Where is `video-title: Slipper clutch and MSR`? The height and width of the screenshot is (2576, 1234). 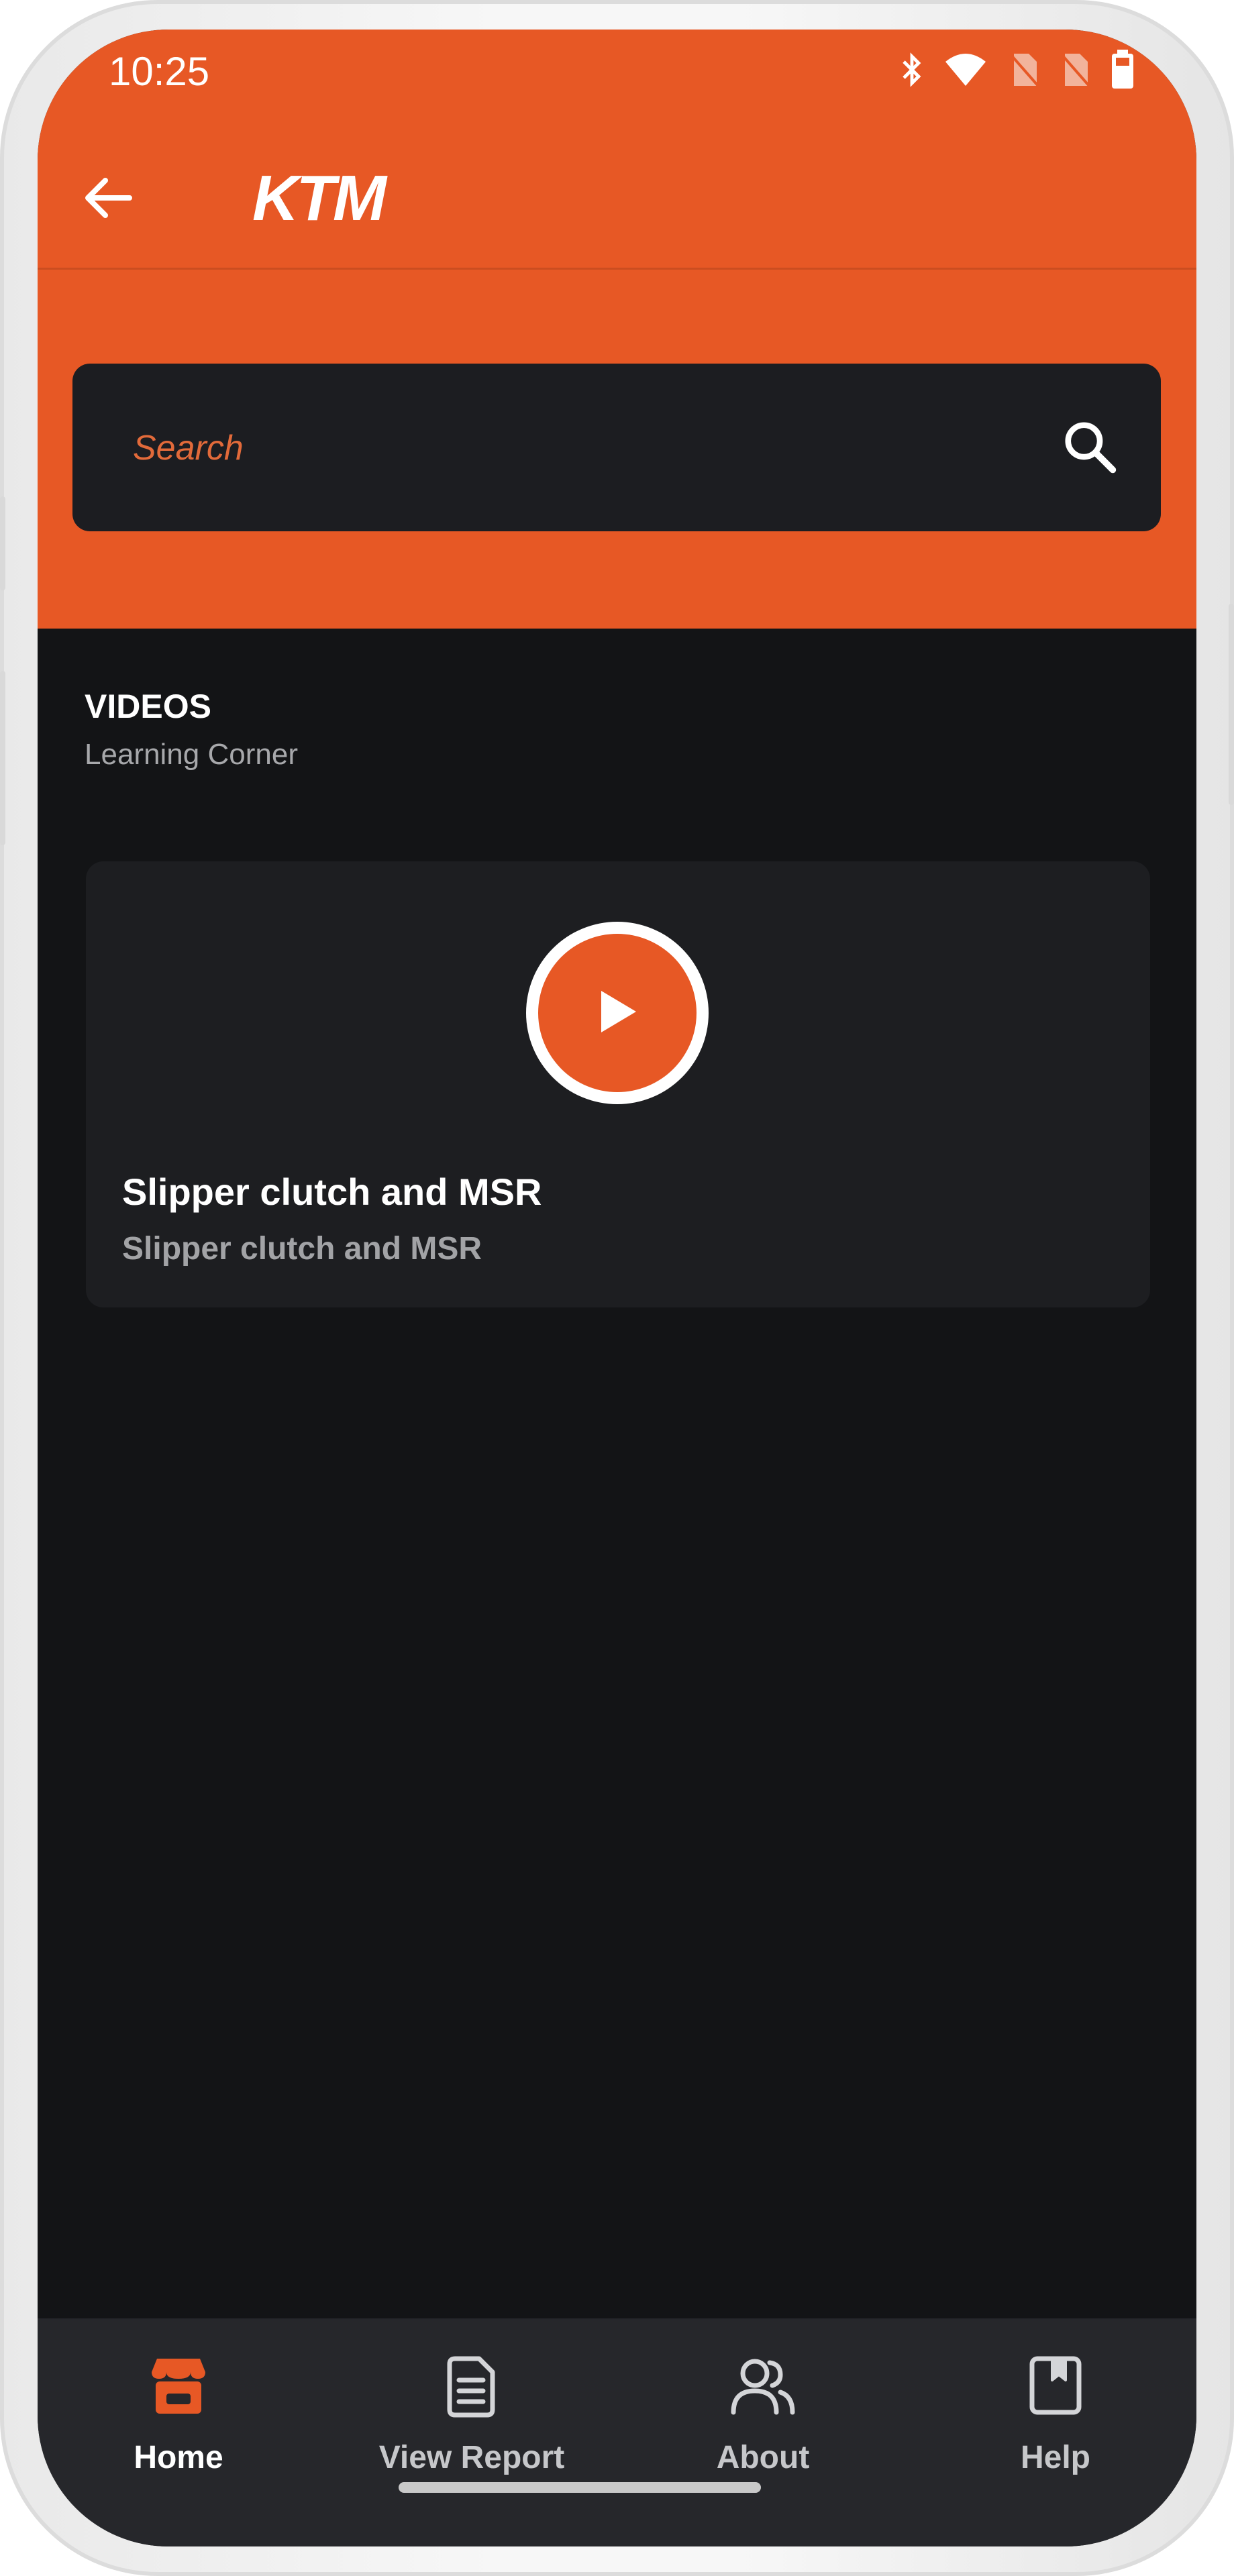
video-title: Slipper clutch and MSR is located at coordinates (332, 1192).